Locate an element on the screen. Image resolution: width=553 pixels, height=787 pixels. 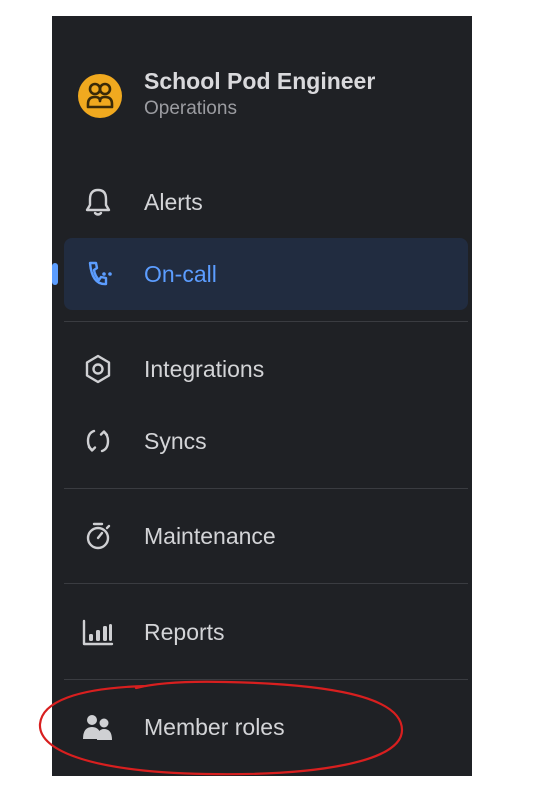
nav-label-syncs: Syncs is located at coordinates (175, 441).